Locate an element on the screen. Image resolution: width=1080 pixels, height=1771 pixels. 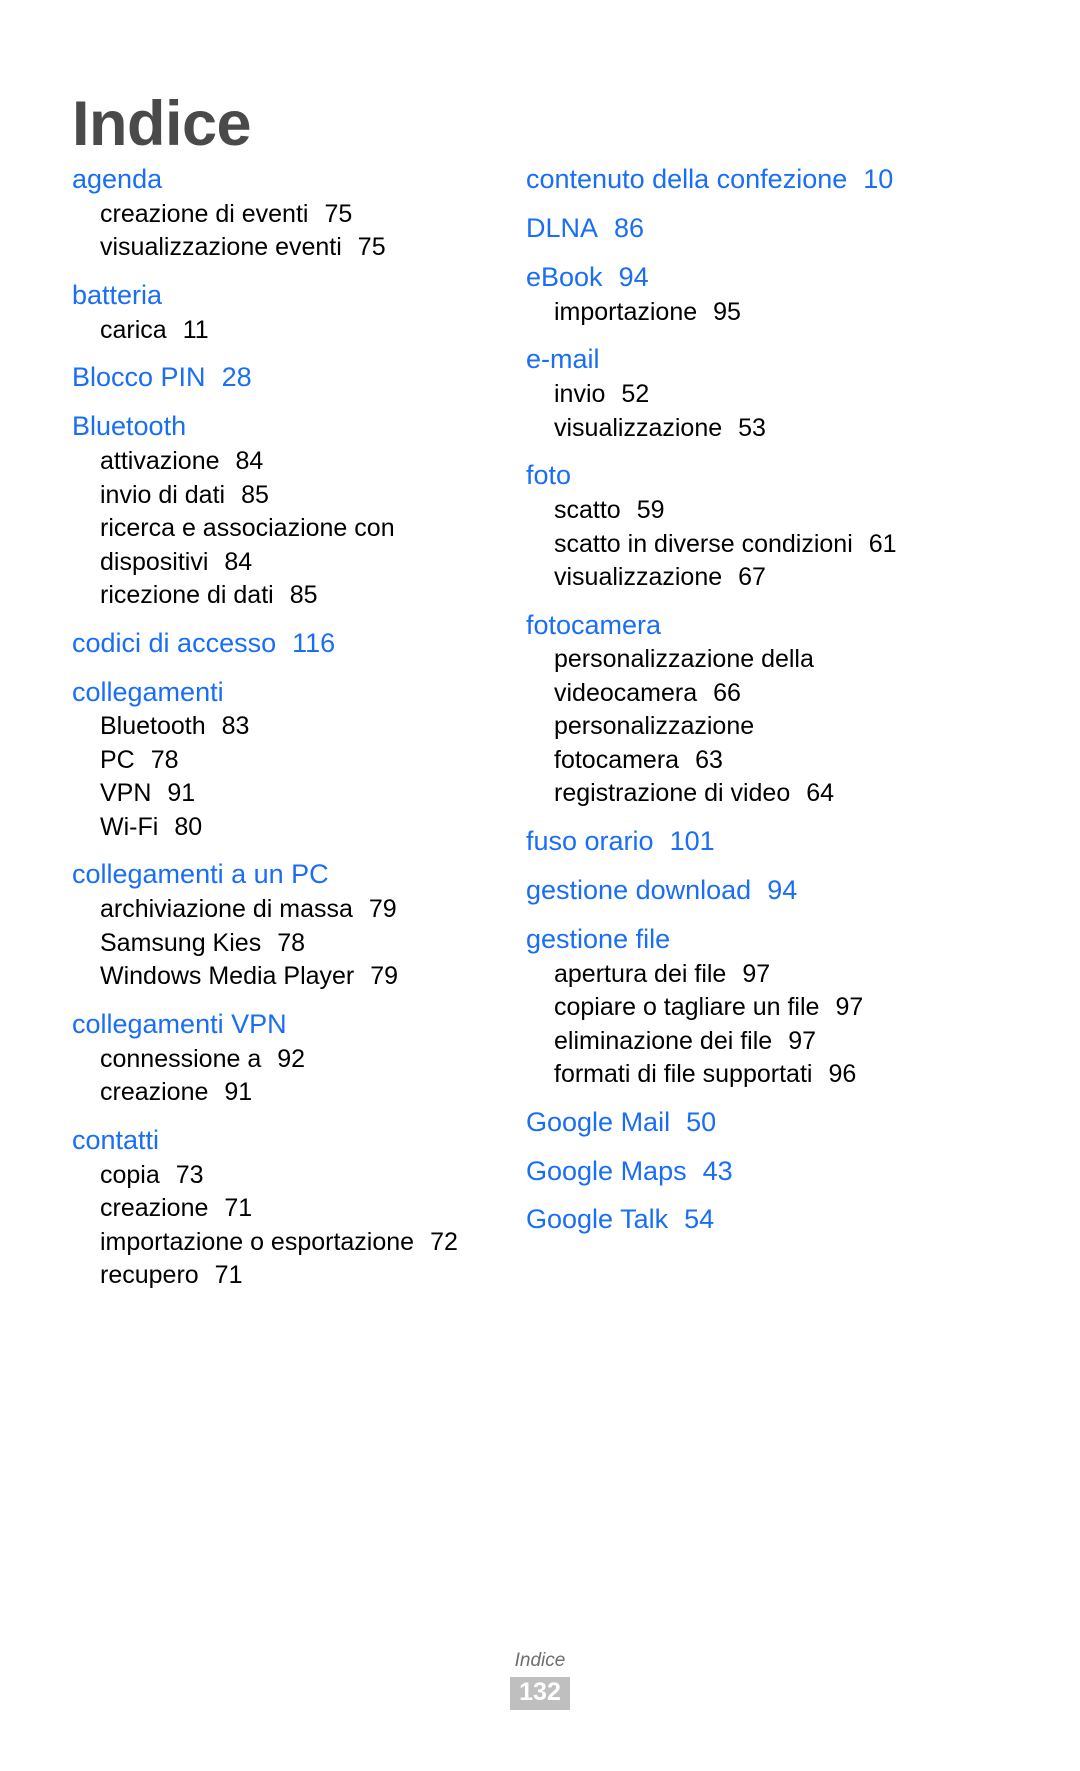
index-subentry-label: personalizzazione fotocamera is located at coordinates (654, 743).